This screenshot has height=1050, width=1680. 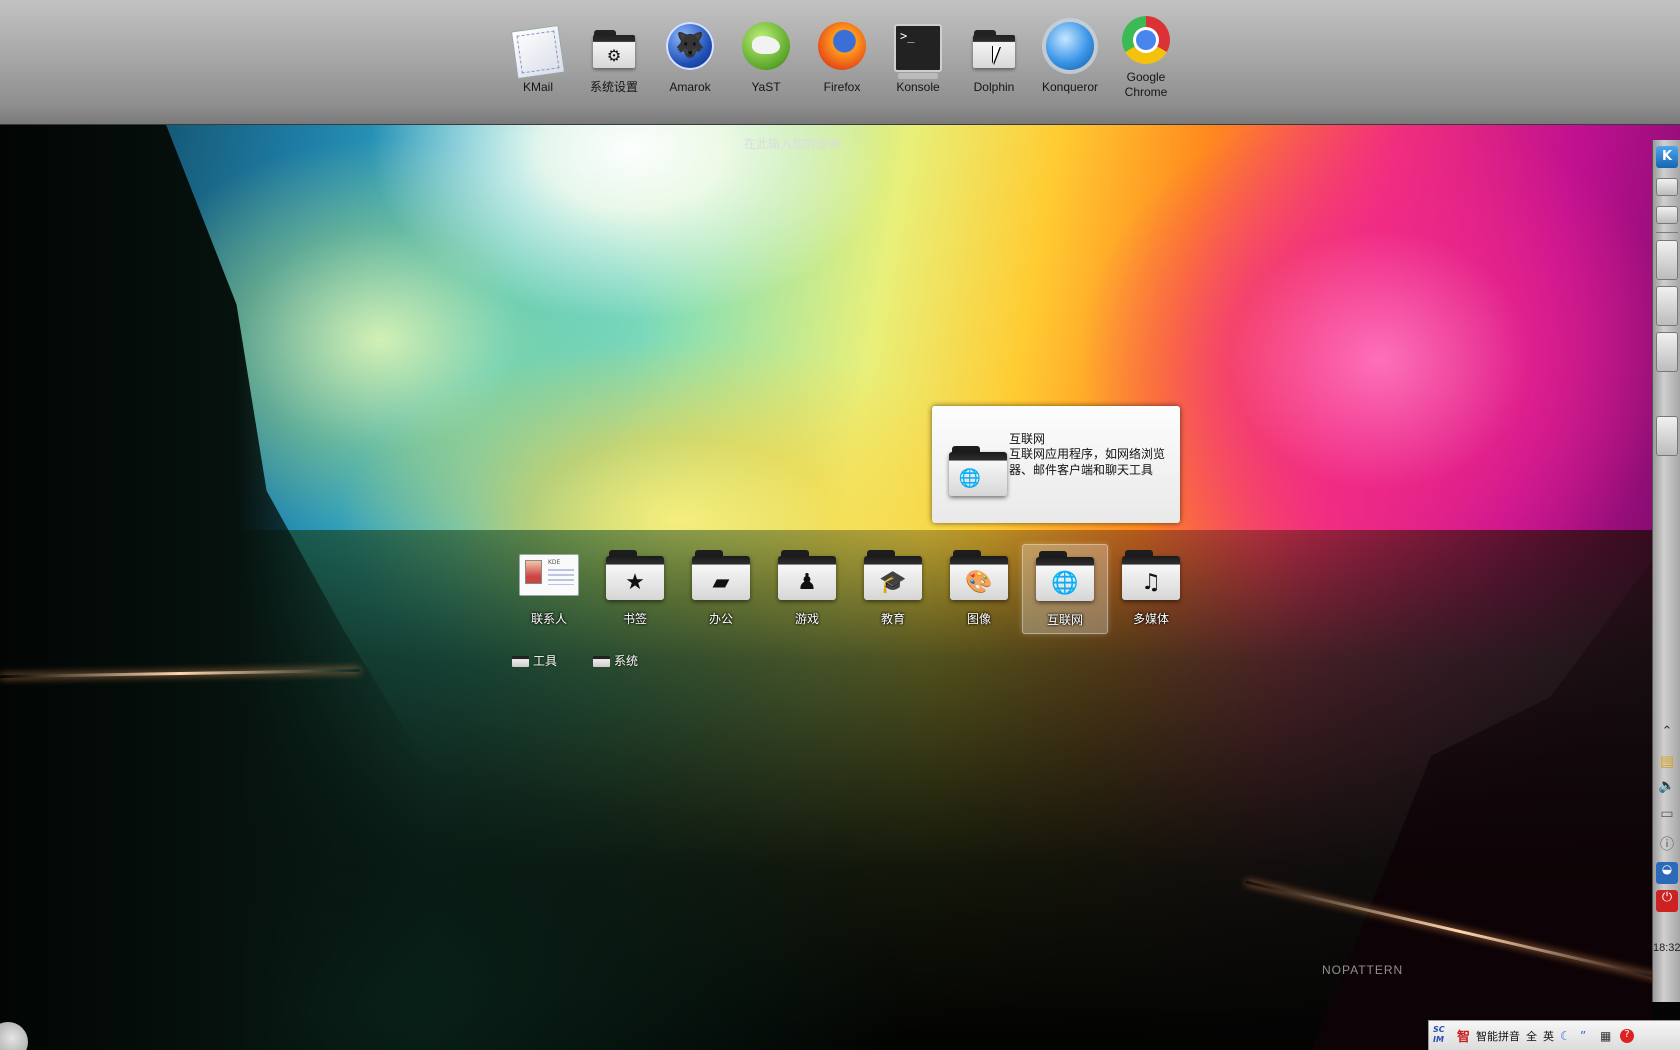 What do you see at coordinates (892, 619) in the screenshot?
I see `category-label: 教育` at bounding box center [892, 619].